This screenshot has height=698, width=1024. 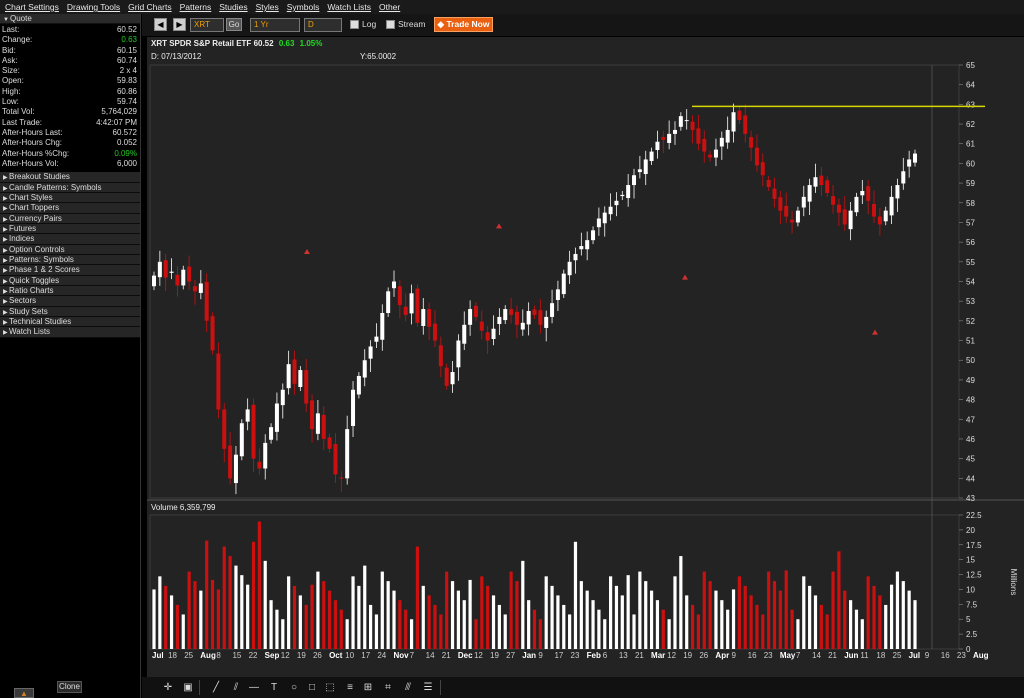 What do you see at coordinates (970, 301) in the screenshot?
I see `price-tick-label: 53` at bounding box center [970, 301].